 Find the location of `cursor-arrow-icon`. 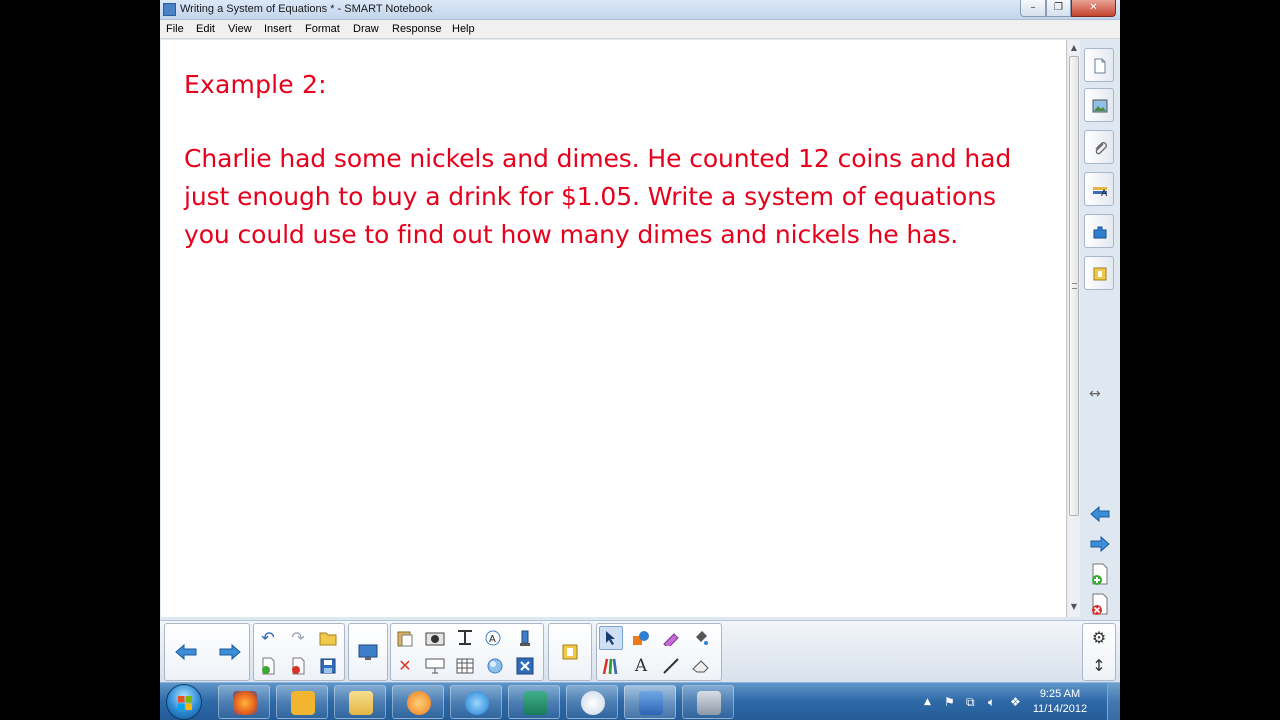

cursor-arrow-icon is located at coordinates (610, 638).